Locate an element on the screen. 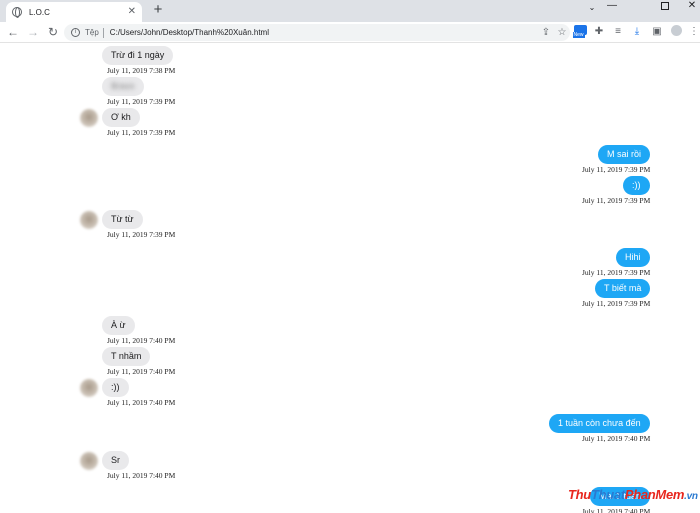 This screenshot has width=700, height=513. globe-icon is located at coordinates (17, 12).